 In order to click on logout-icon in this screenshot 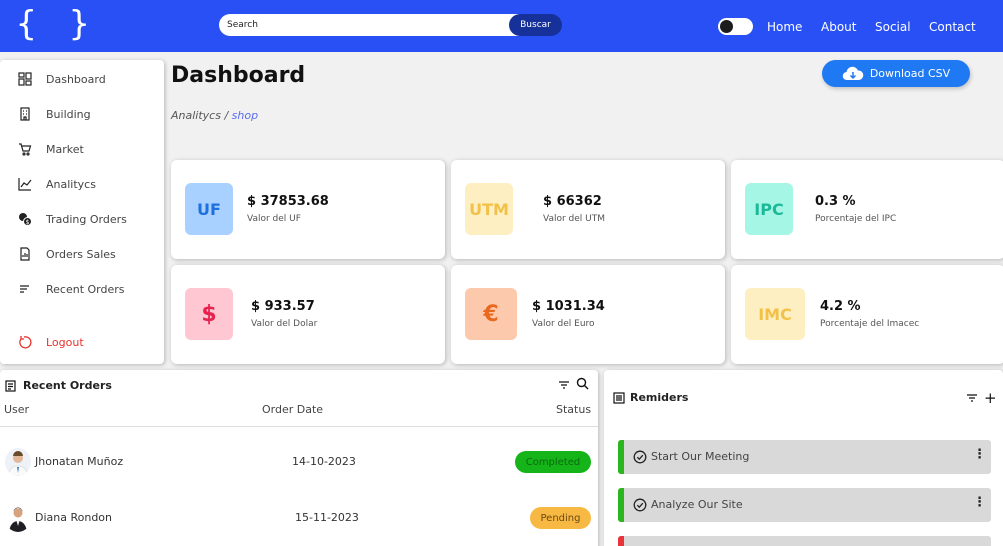, I will do `click(25, 342)`.